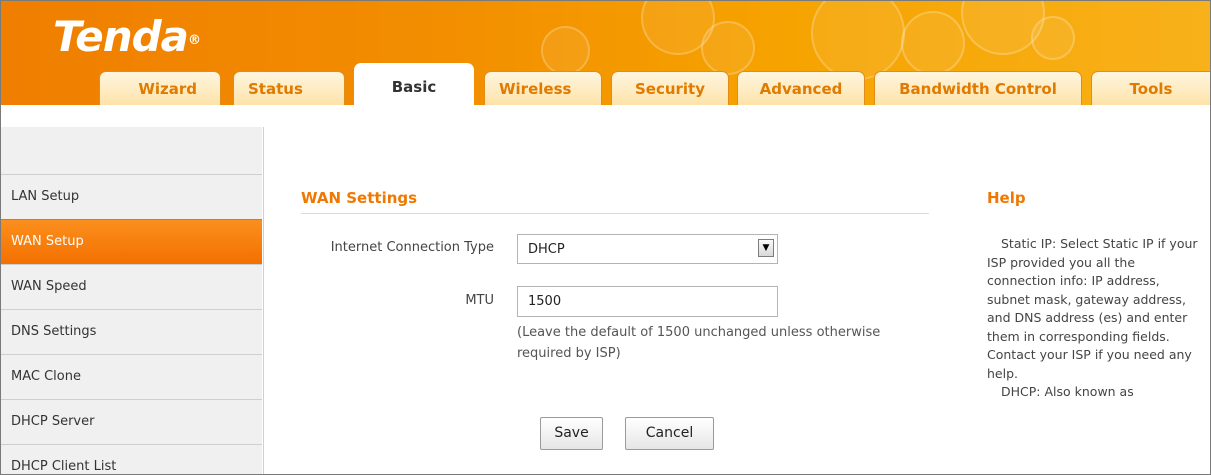 The width and height of the screenshot is (1211, 475). What do you see at coordinates (647, 249) in the screenshot?
I see `connection-type-select: DHCP ▼` at bounding box center [647, 249].